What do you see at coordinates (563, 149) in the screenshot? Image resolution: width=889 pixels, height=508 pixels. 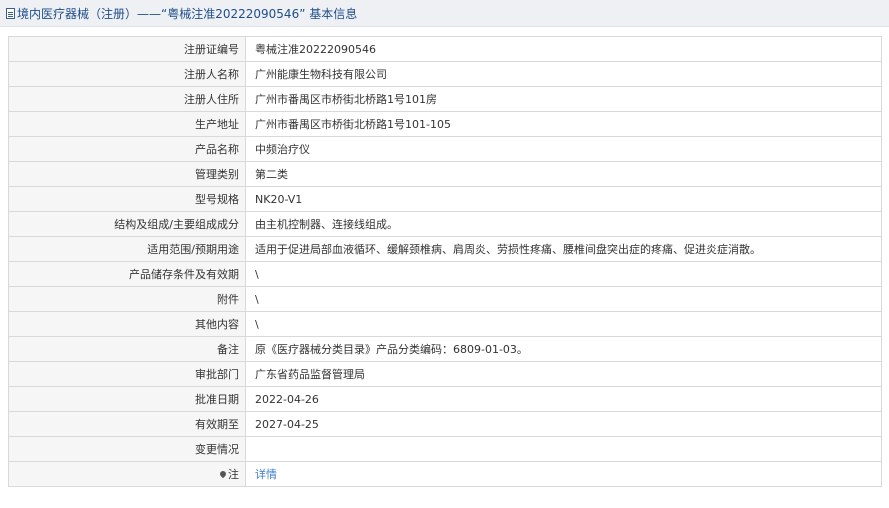 I see `row-value-product-name: 中频治疗仪` at bounding box center [563, 149].